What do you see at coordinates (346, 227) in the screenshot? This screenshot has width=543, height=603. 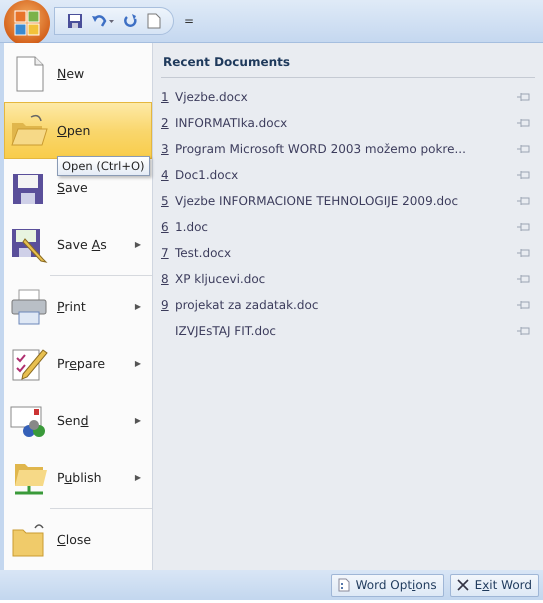 I see `recent-document-link: 1.doc` at bounding box center [346, 227].